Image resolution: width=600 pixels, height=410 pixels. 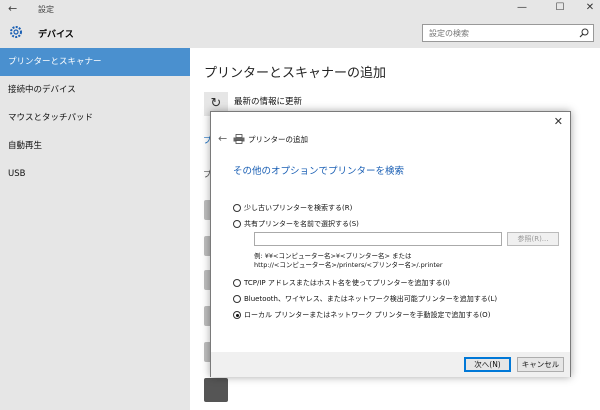 I want to click on gear-icon, so click(x=16, y=32).